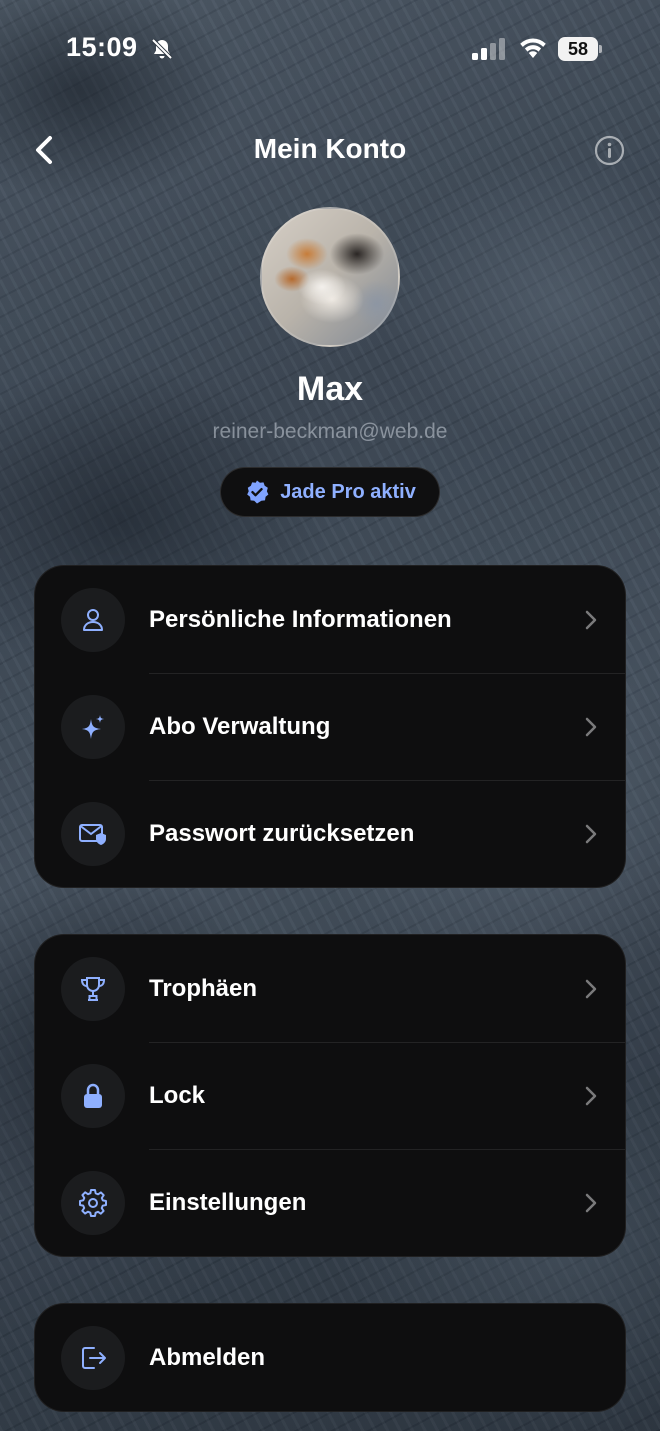 Image resolution: width=660 pixels, height=1431 pixels. What do you see at coordinates (330, 988) in the screenshot?
I see `menu-item-trophies: Trophäen` at bounding box center [330, 988].